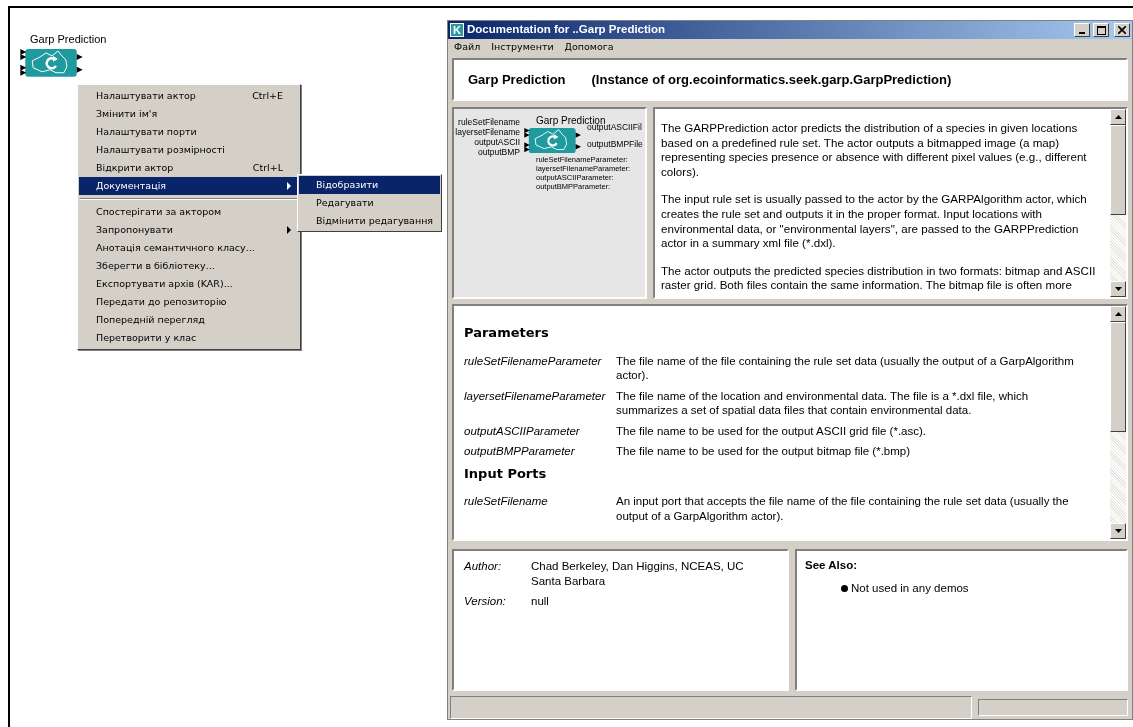  What do you see at coordinates (489, 122) in the screenshot?
I see `port-label: ruleSetFilename` at bounding box center [489, 122].